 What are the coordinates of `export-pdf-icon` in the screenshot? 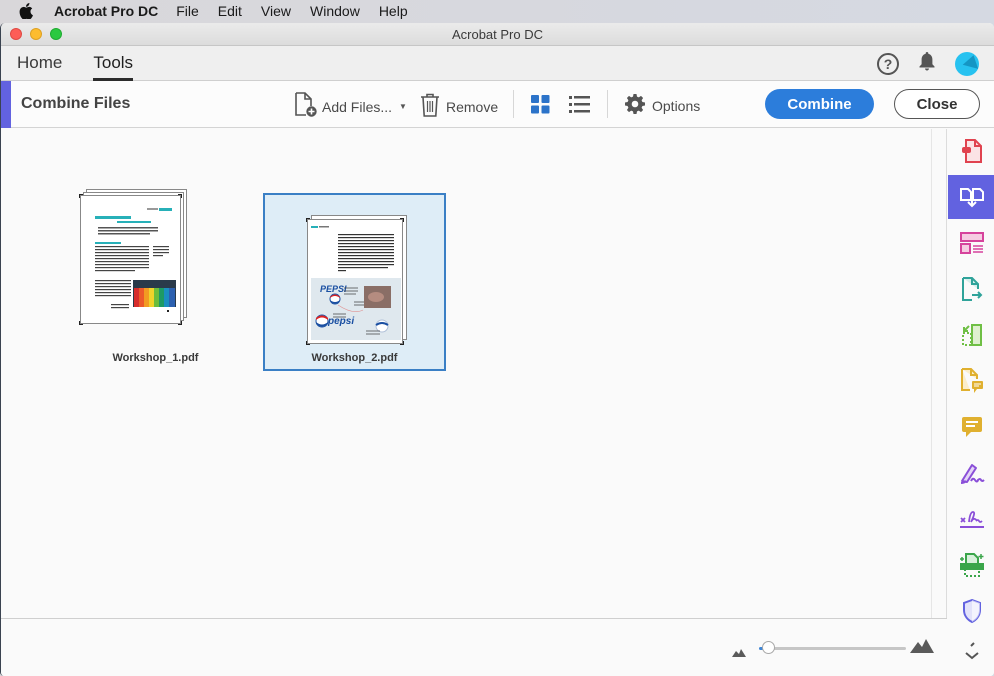 It's located at (971, 289).